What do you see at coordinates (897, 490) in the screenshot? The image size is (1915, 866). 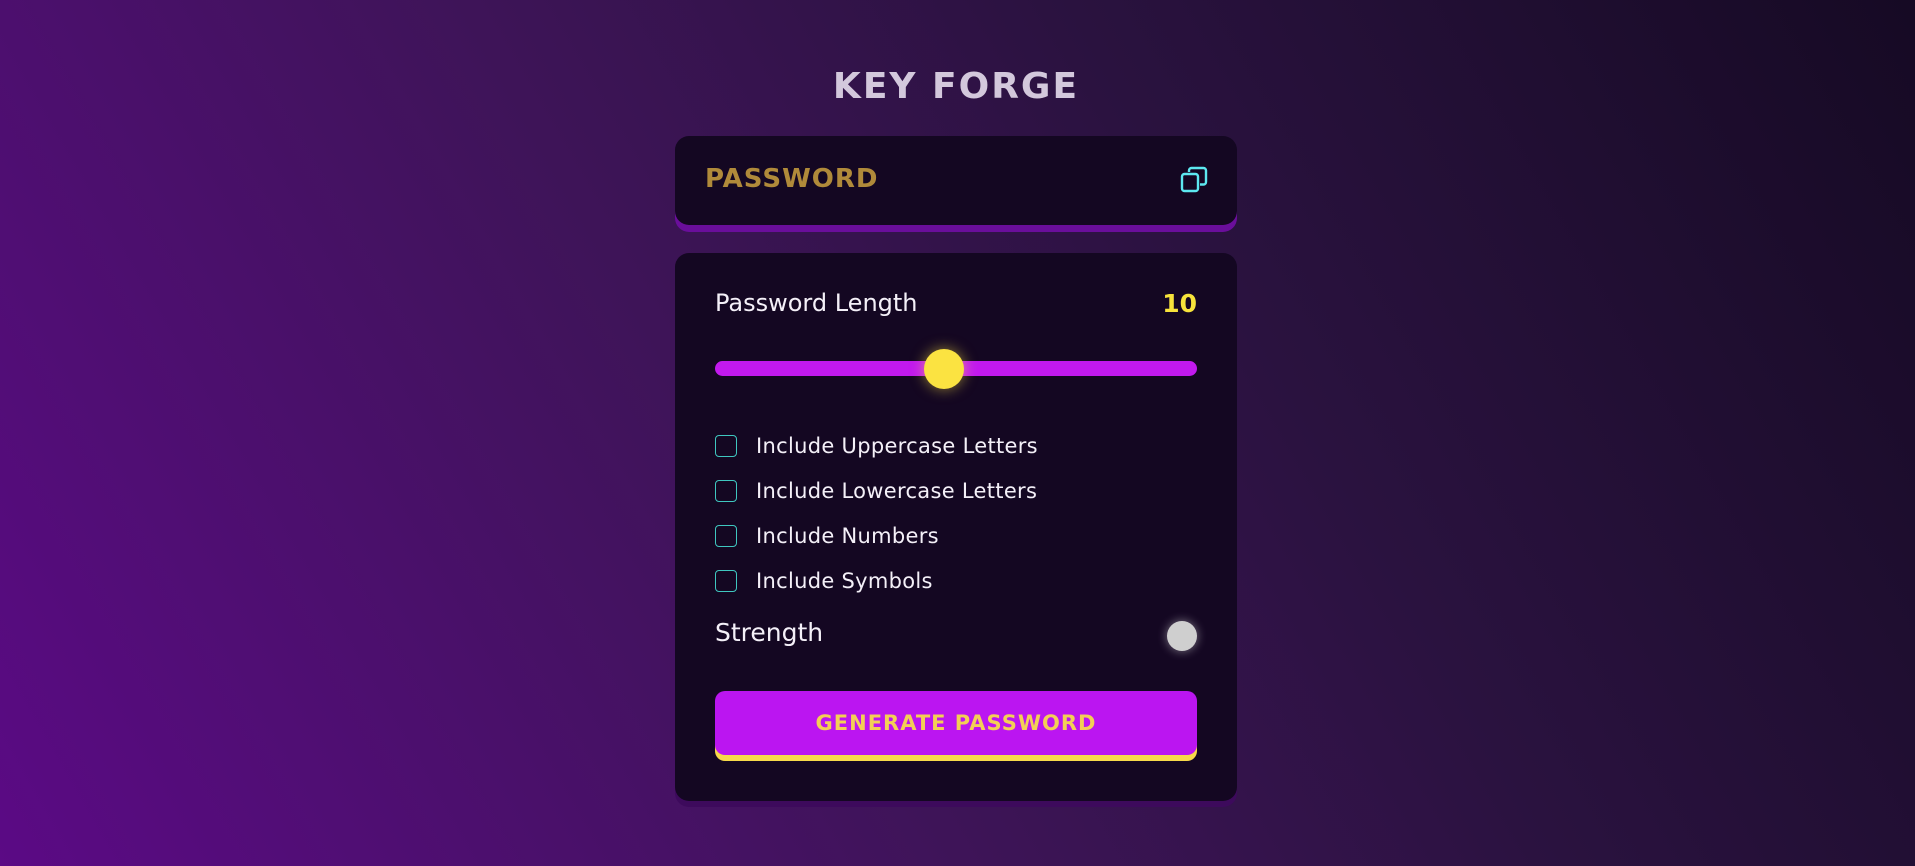 I see `option-label: Include Lowercase Letters` at bounding box center [897, 490].